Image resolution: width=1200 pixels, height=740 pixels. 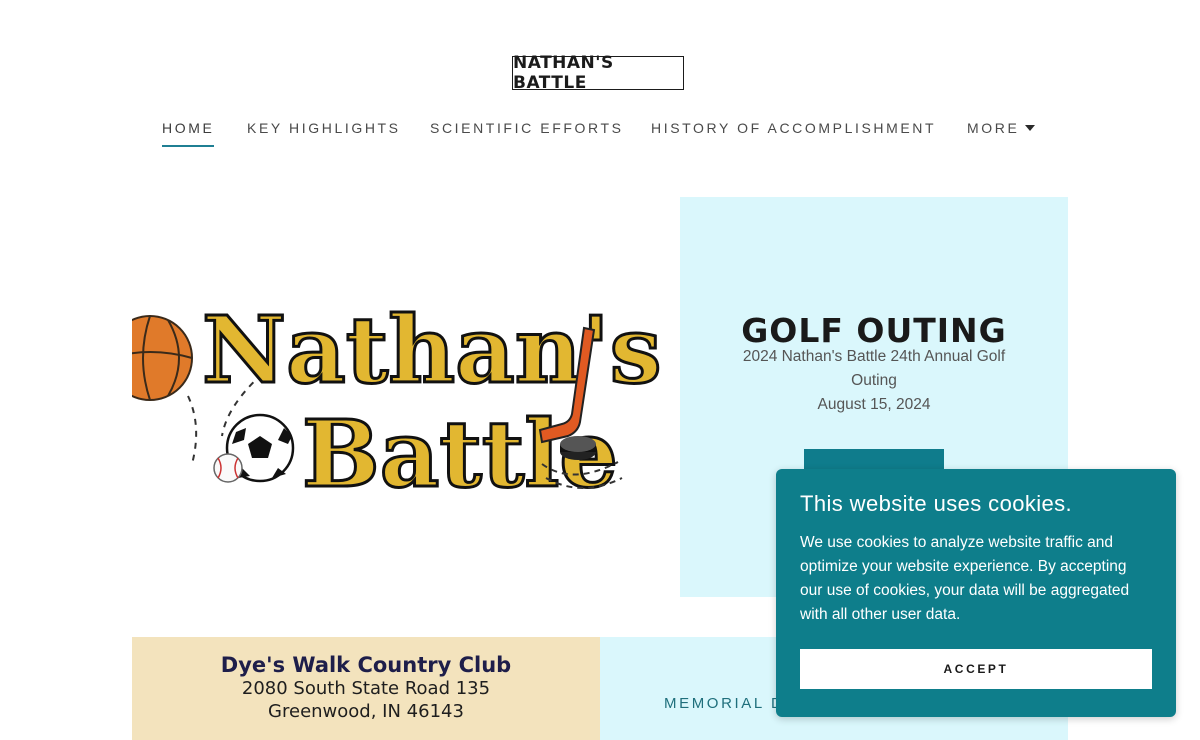 I want to click on nav-item-home: HOME, so click(x=188, y=128).